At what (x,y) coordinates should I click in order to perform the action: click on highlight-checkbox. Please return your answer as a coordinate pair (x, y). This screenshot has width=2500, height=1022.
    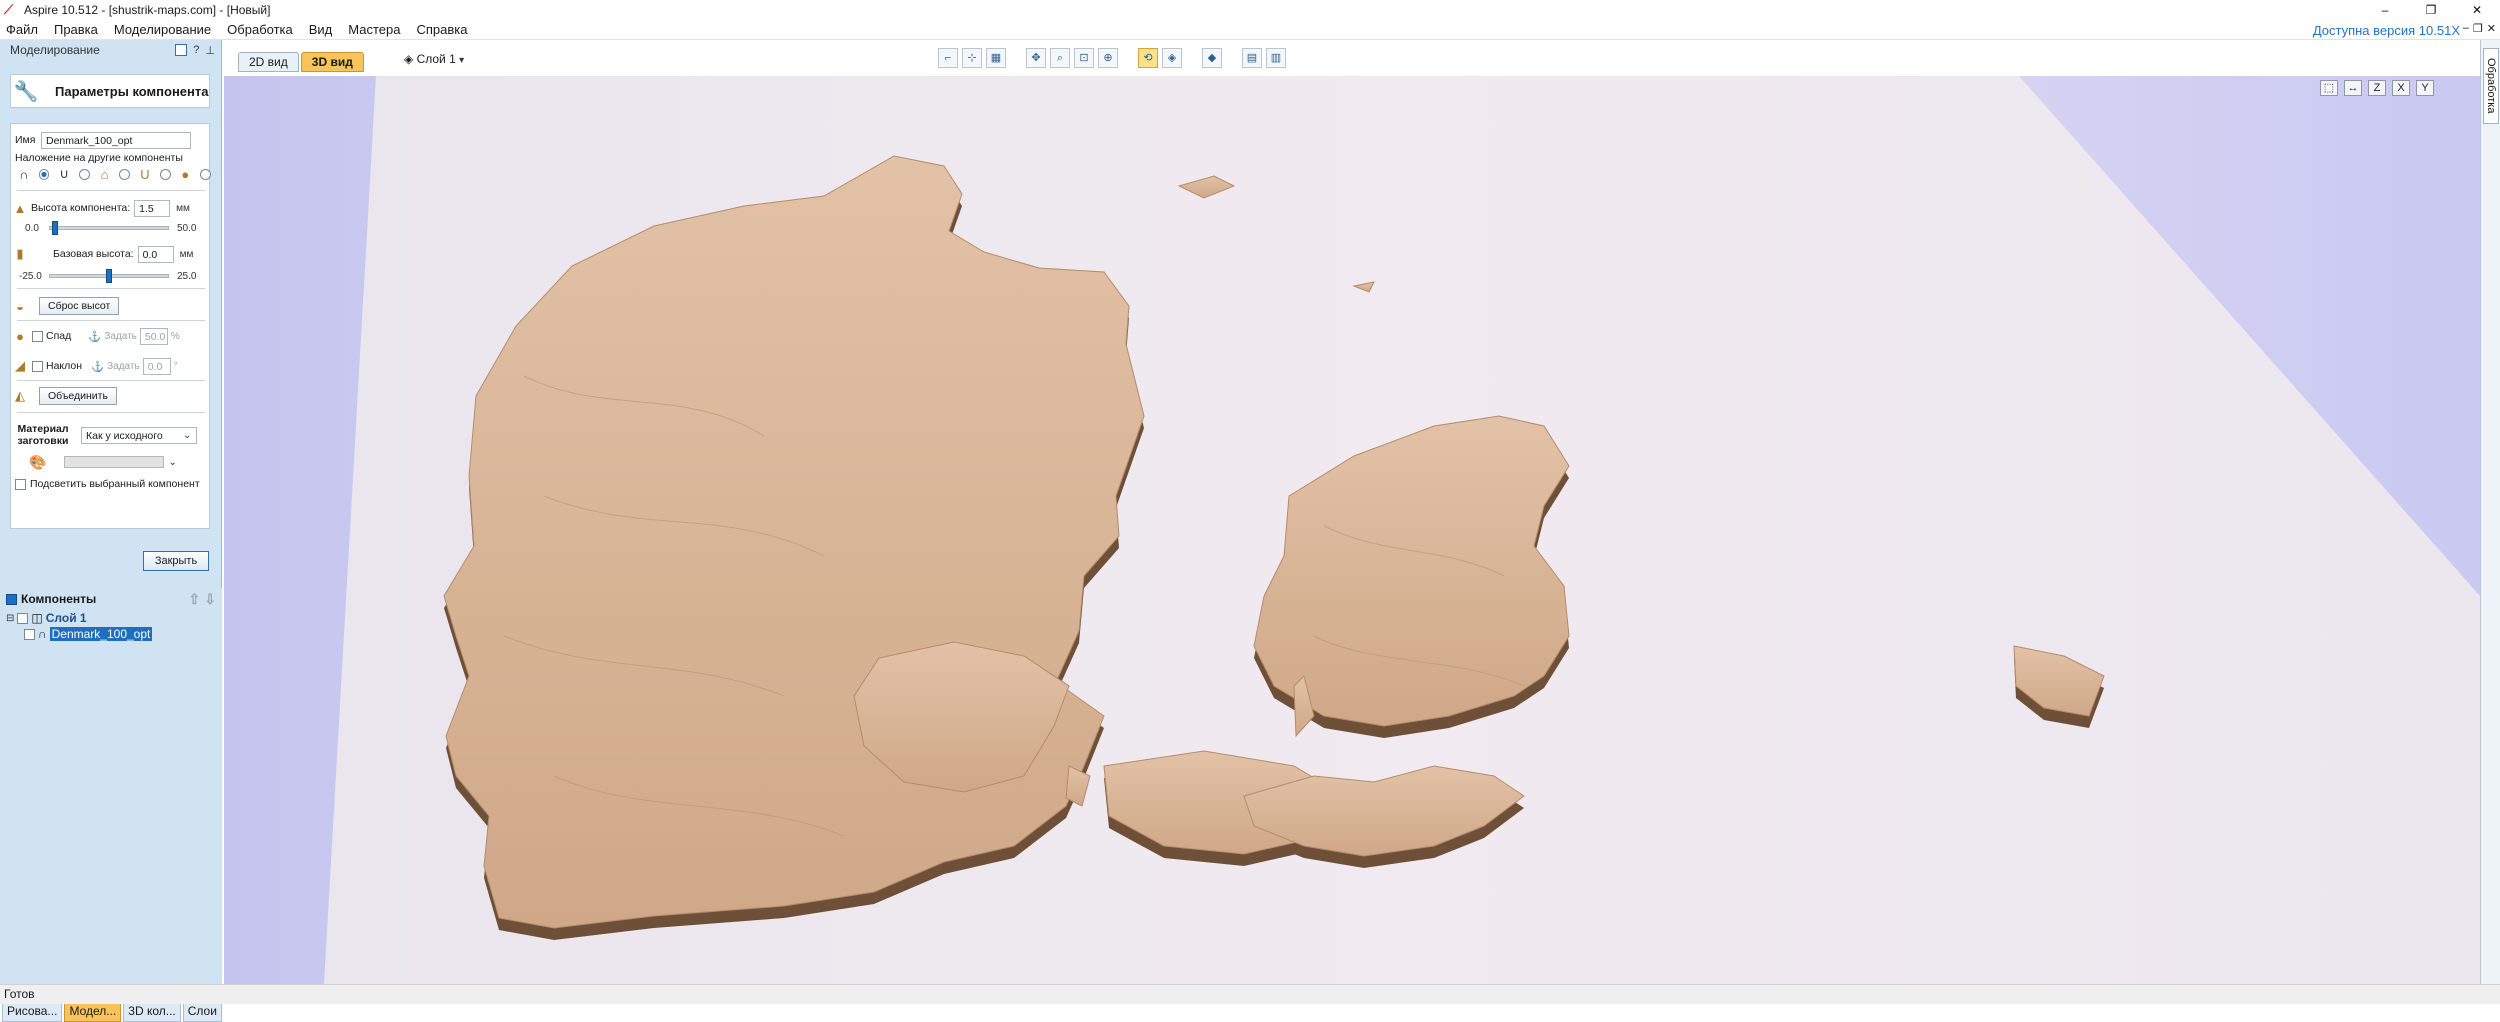
    Looking at the image, I should click on (20, 484).